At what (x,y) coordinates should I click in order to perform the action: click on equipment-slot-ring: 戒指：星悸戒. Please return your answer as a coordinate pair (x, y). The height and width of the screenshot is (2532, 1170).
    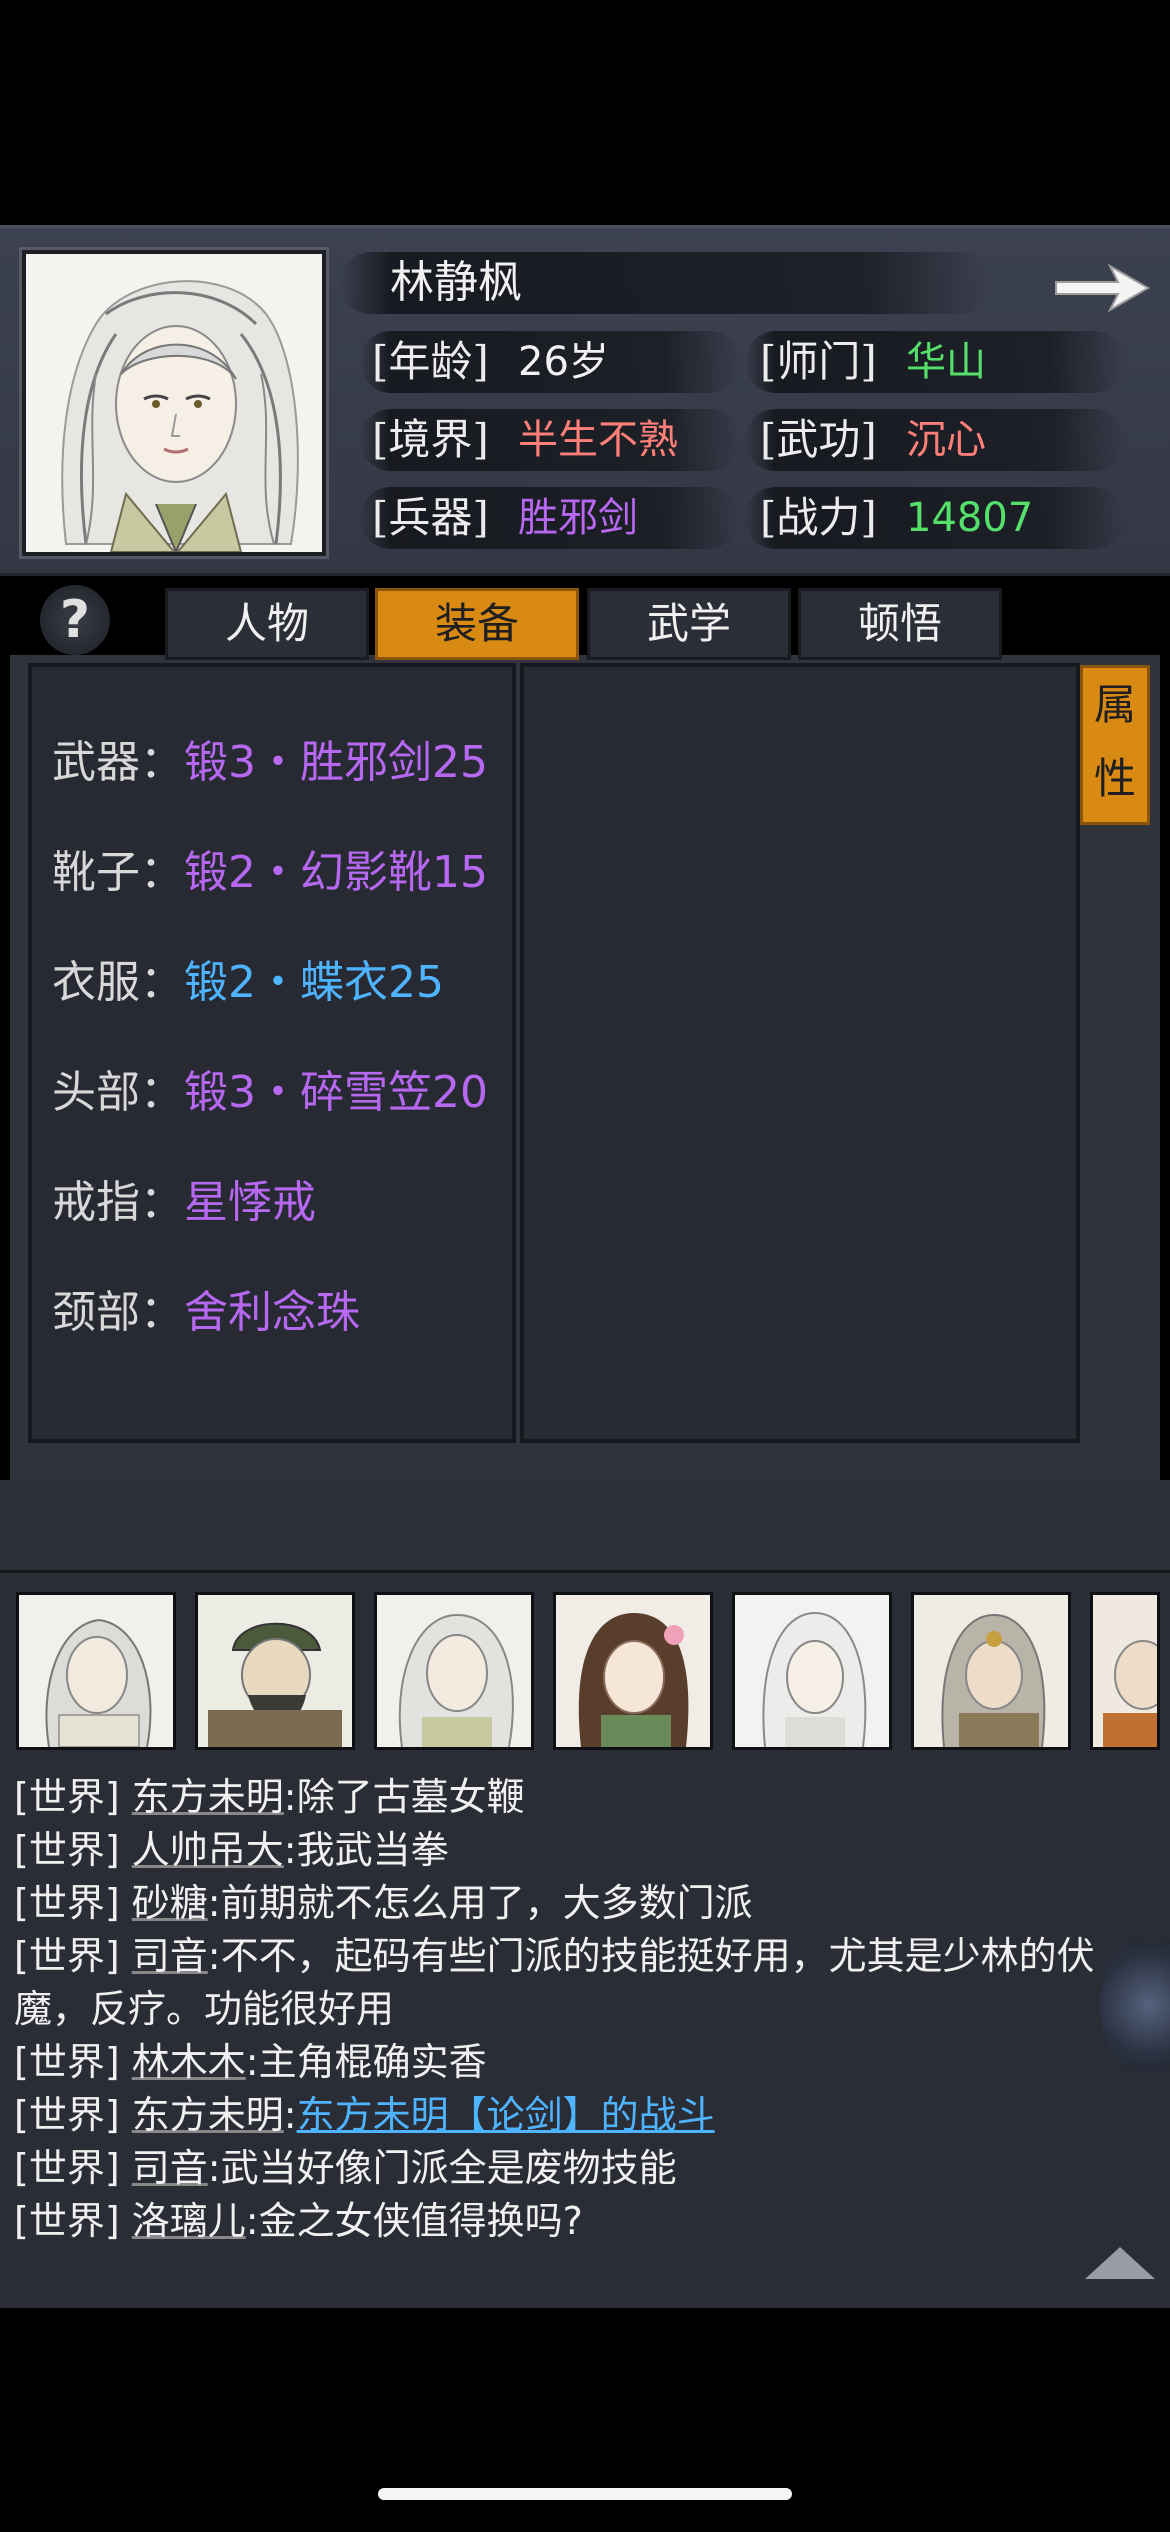
    Looking at the image, I should click on (282, 1203).